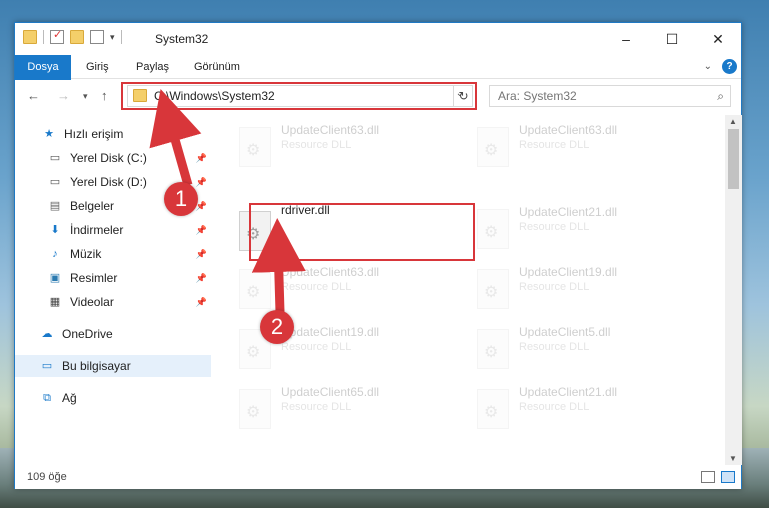  I want to click on download-icon: ⬇, so click(55, 230).